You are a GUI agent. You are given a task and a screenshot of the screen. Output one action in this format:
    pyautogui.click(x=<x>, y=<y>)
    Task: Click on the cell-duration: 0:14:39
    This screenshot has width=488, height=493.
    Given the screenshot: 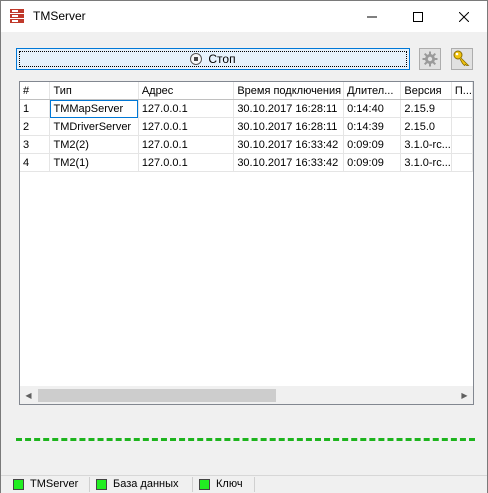 What is the action you would take?
    pyautogui.click(x=372, y=126)
    